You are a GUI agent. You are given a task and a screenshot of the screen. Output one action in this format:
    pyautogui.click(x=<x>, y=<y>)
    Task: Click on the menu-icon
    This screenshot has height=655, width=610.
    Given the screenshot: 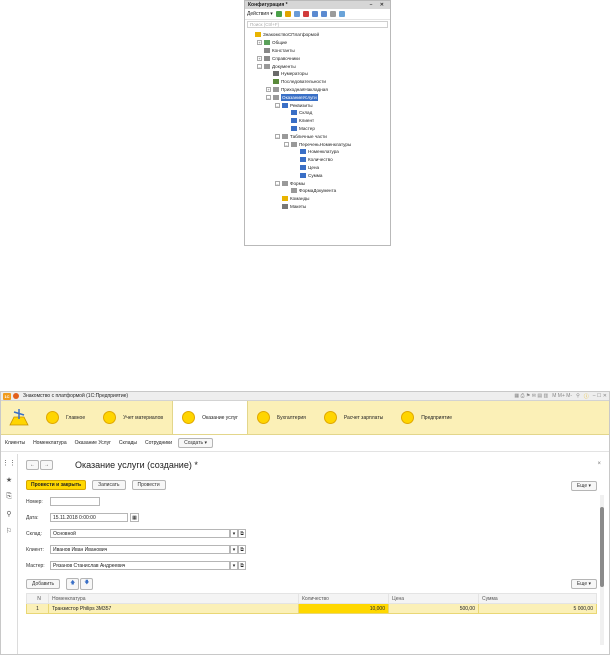 What is the action you would take?
    pyautogui.click(x=16, y=396)
    